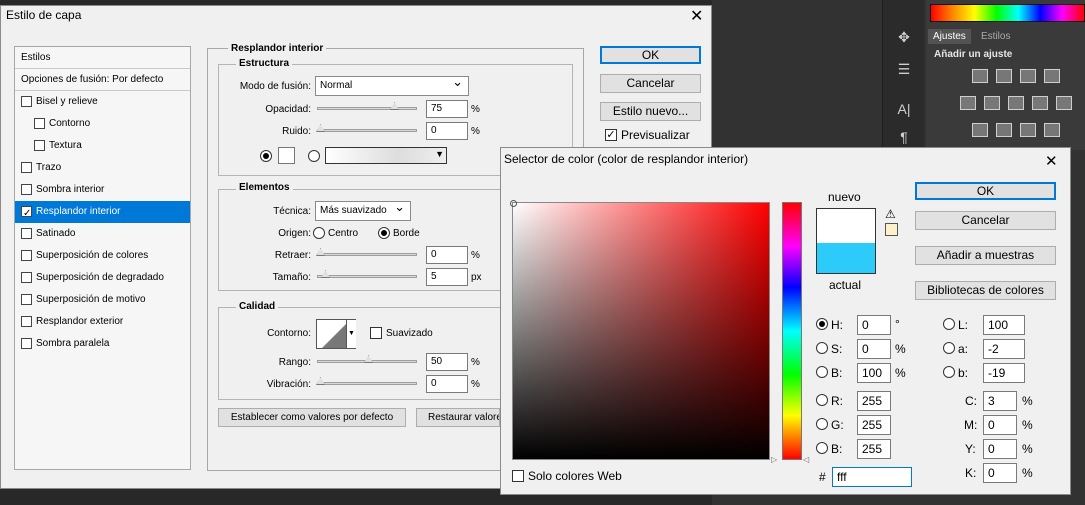 This screenshot has height=505, width=1085. Describe the element at coordinates (1028, 130) in the screenshot. I see `threshold-icon` at that location.